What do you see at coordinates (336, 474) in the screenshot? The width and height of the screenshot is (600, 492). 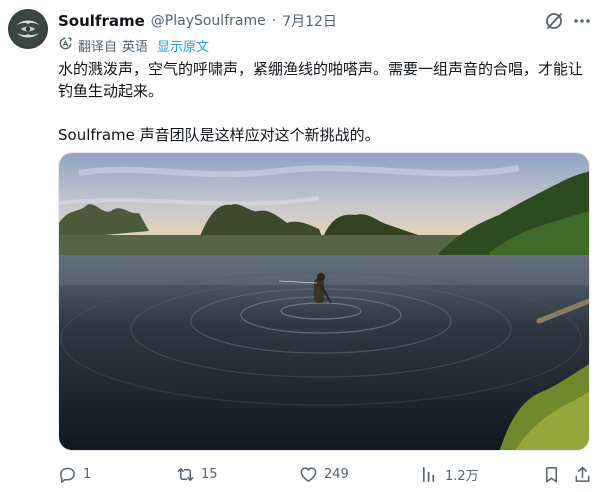 I see `like-count: 249` at bounding box center [336, 474].